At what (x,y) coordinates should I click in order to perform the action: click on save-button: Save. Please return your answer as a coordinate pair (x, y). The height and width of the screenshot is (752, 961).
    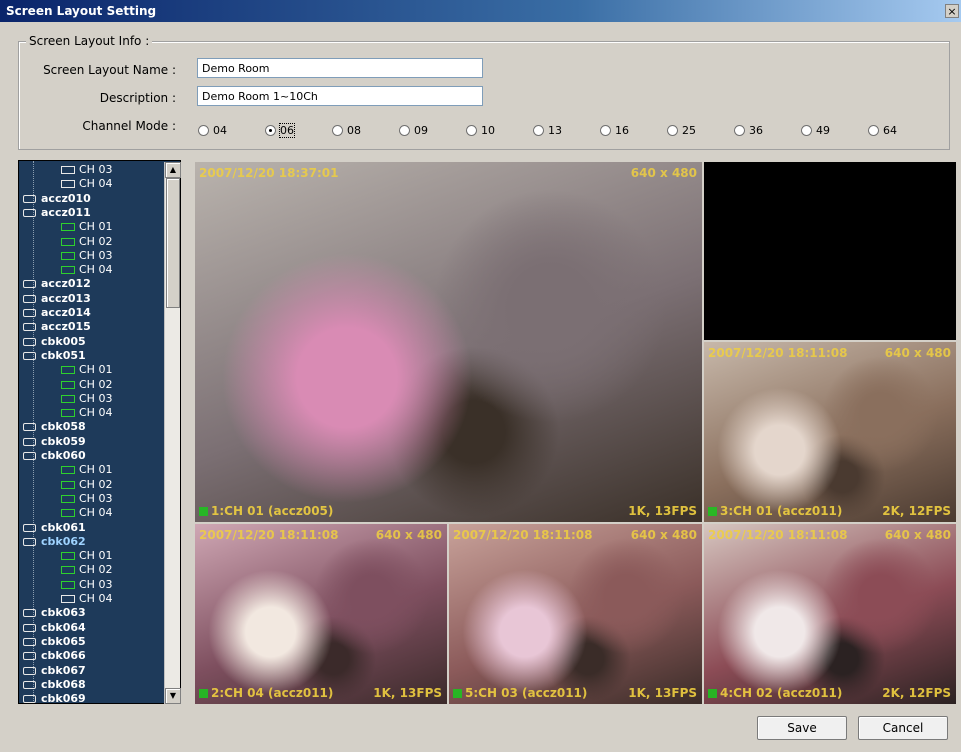
    Looking at the image, I should click on (802, 728).